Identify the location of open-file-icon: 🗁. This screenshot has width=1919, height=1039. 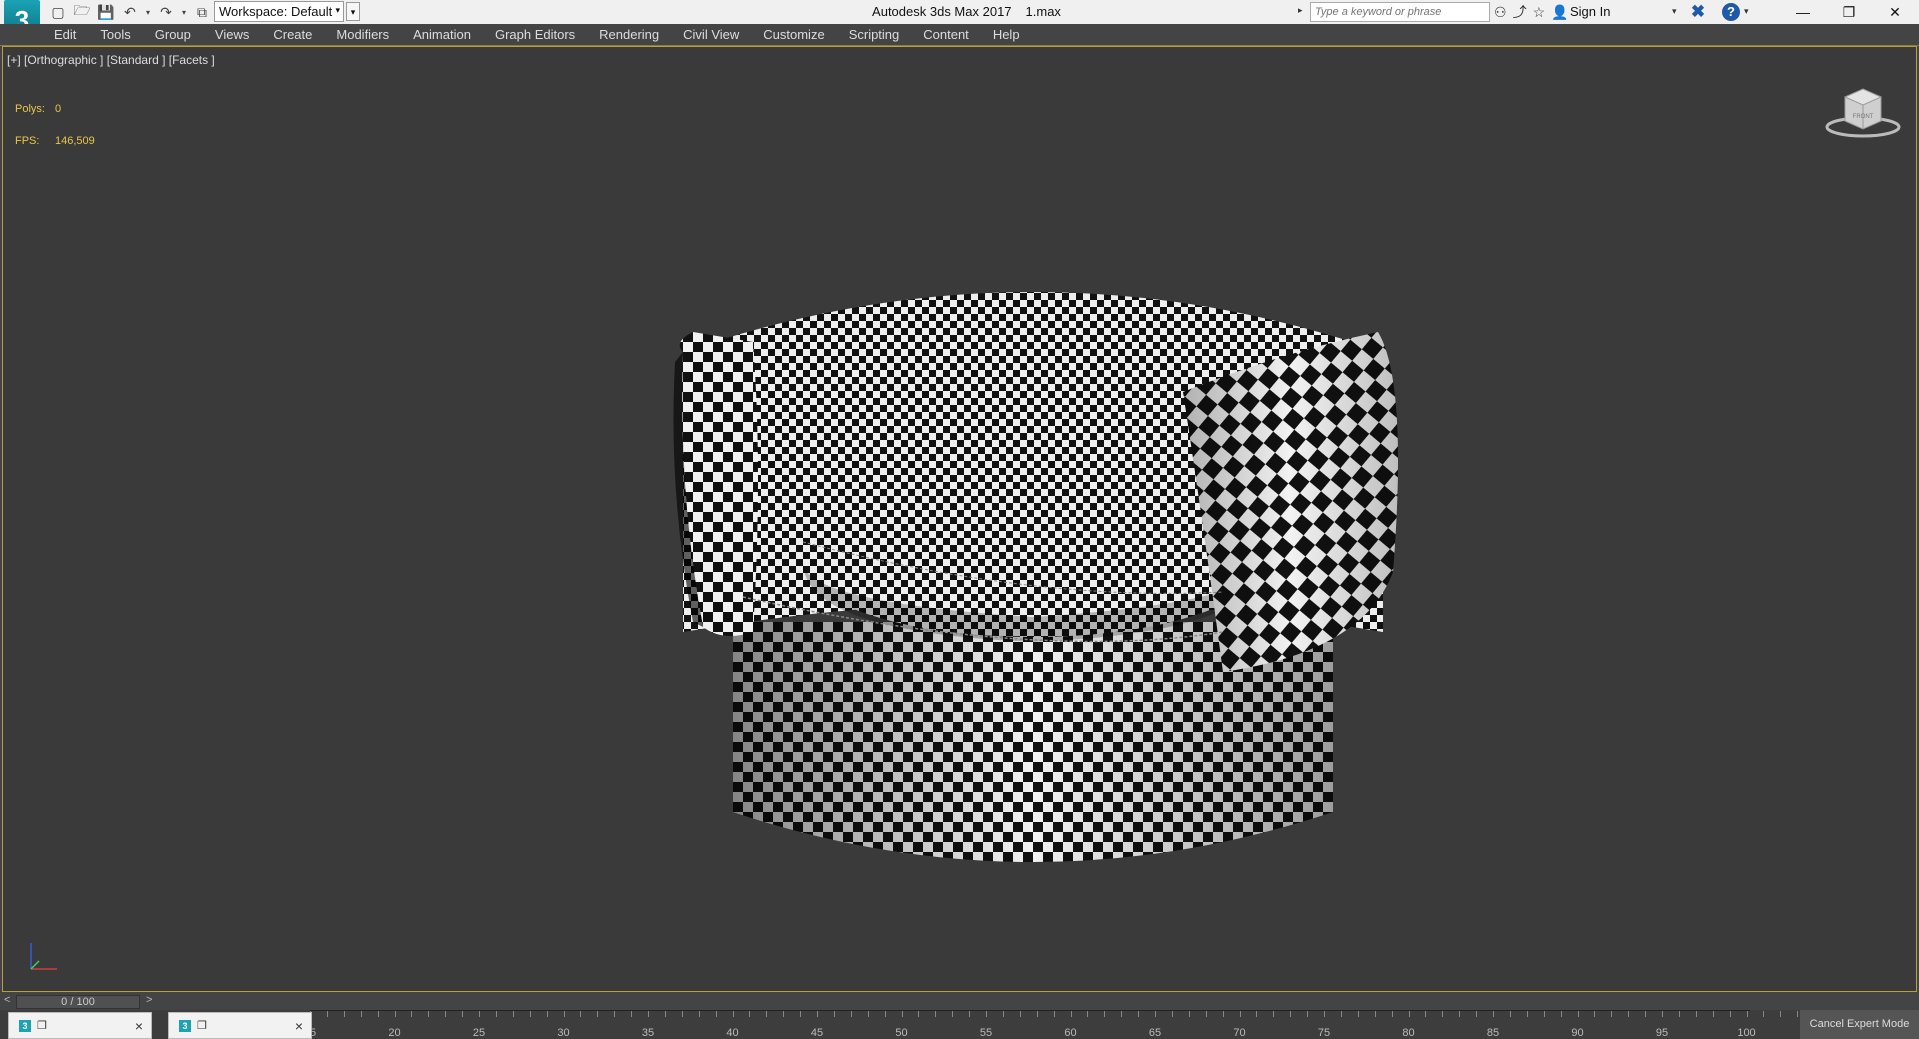
(82, 12).